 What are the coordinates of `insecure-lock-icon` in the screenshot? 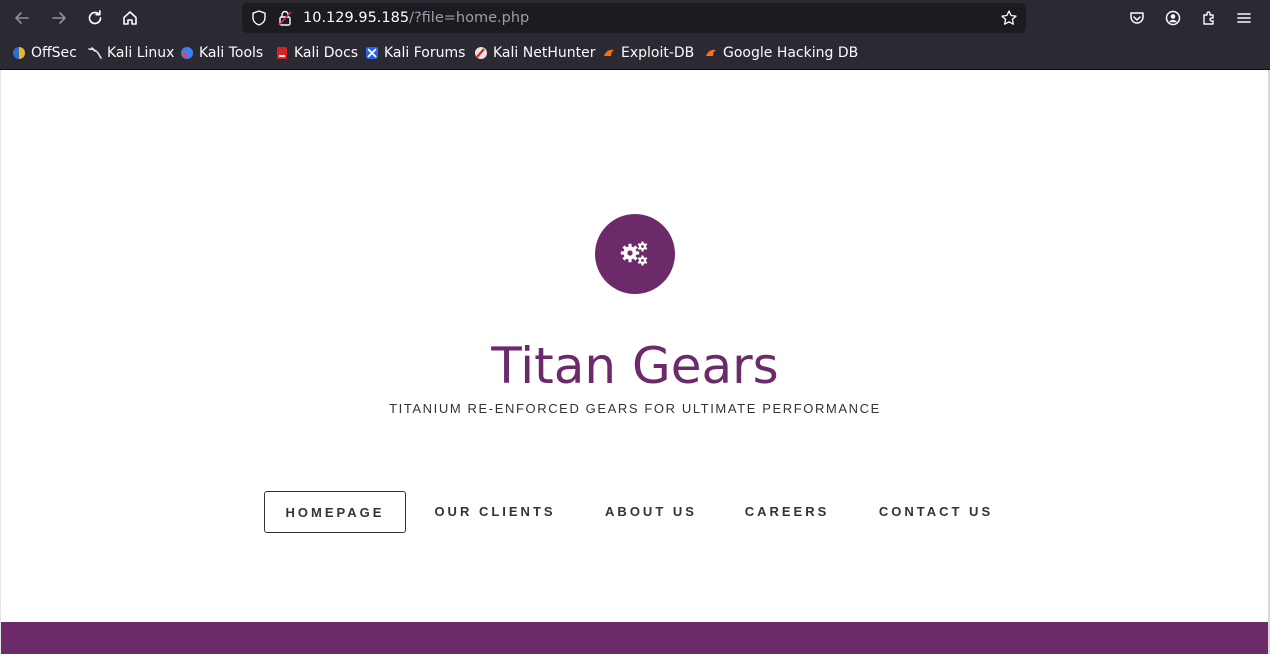 It's located at (285, 18).